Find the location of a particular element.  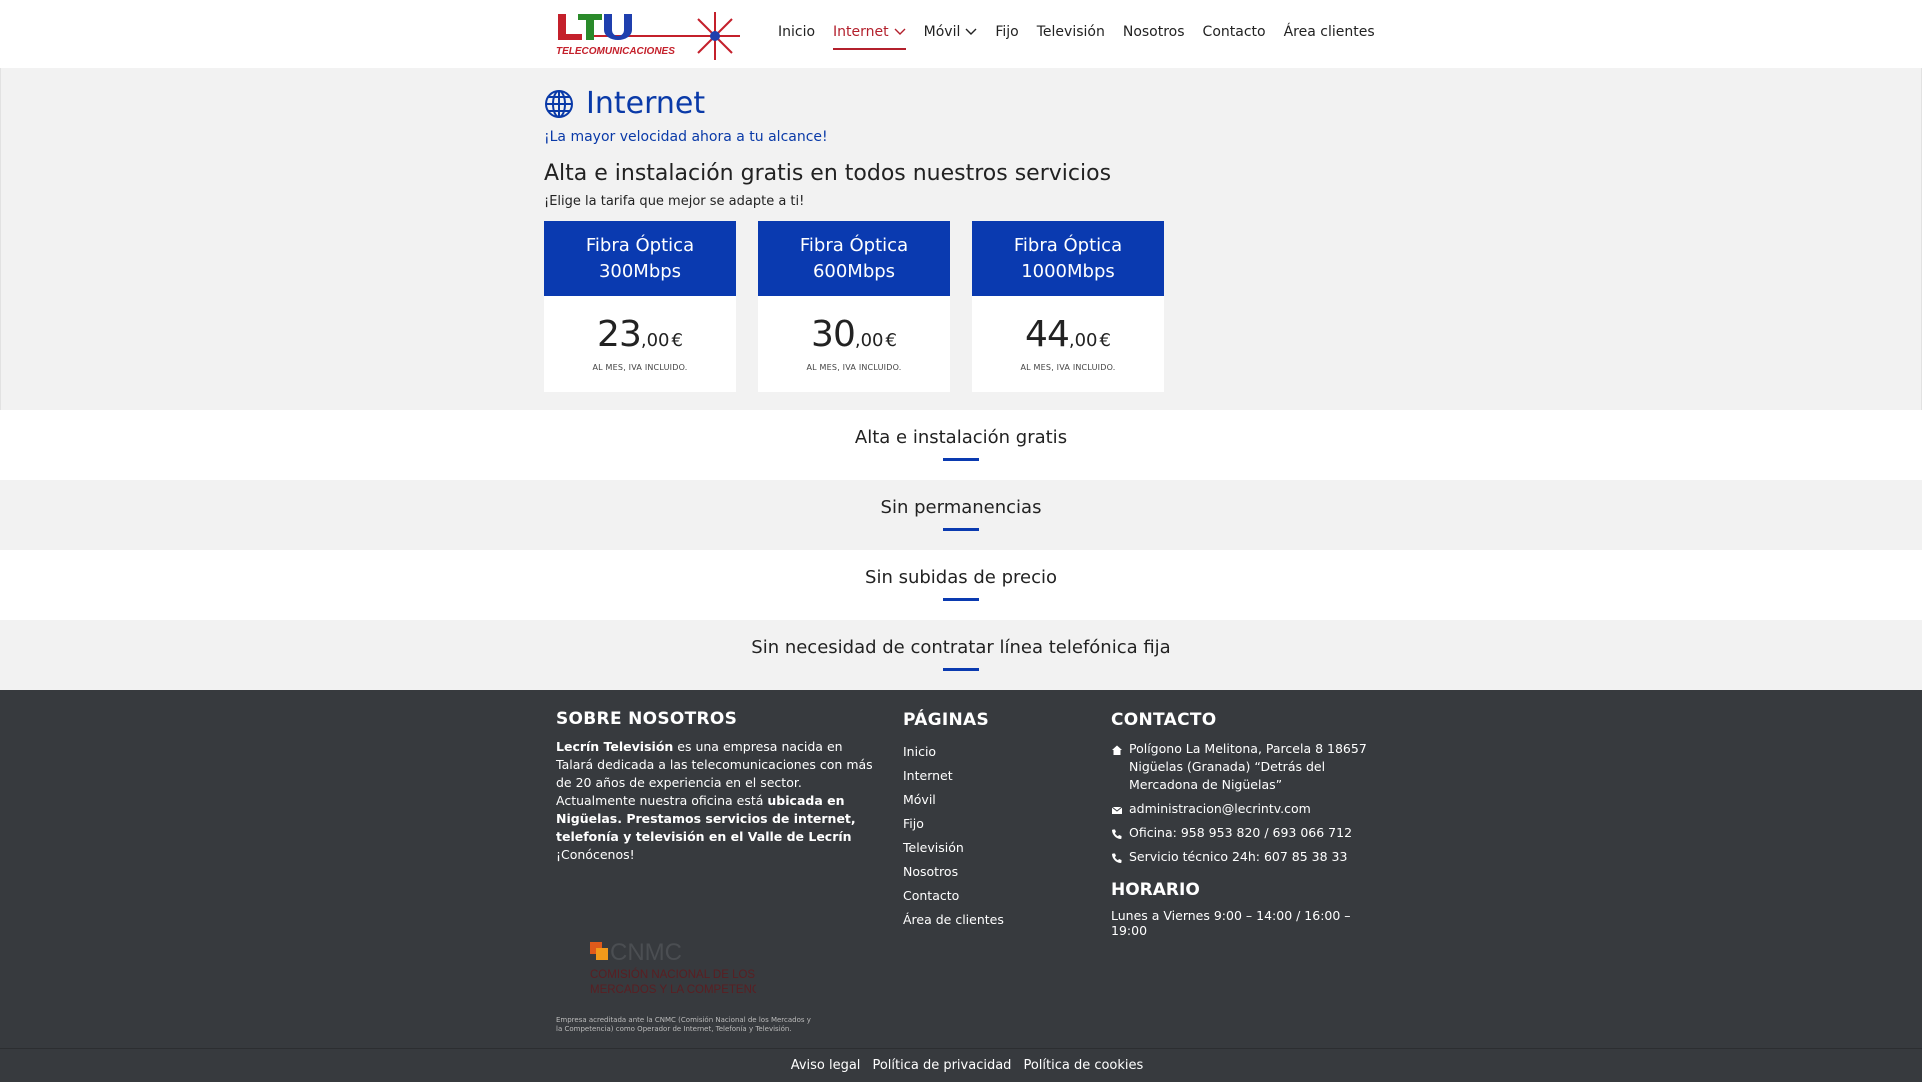

nav-movil: Móvil is located at coordinates (951, 32).